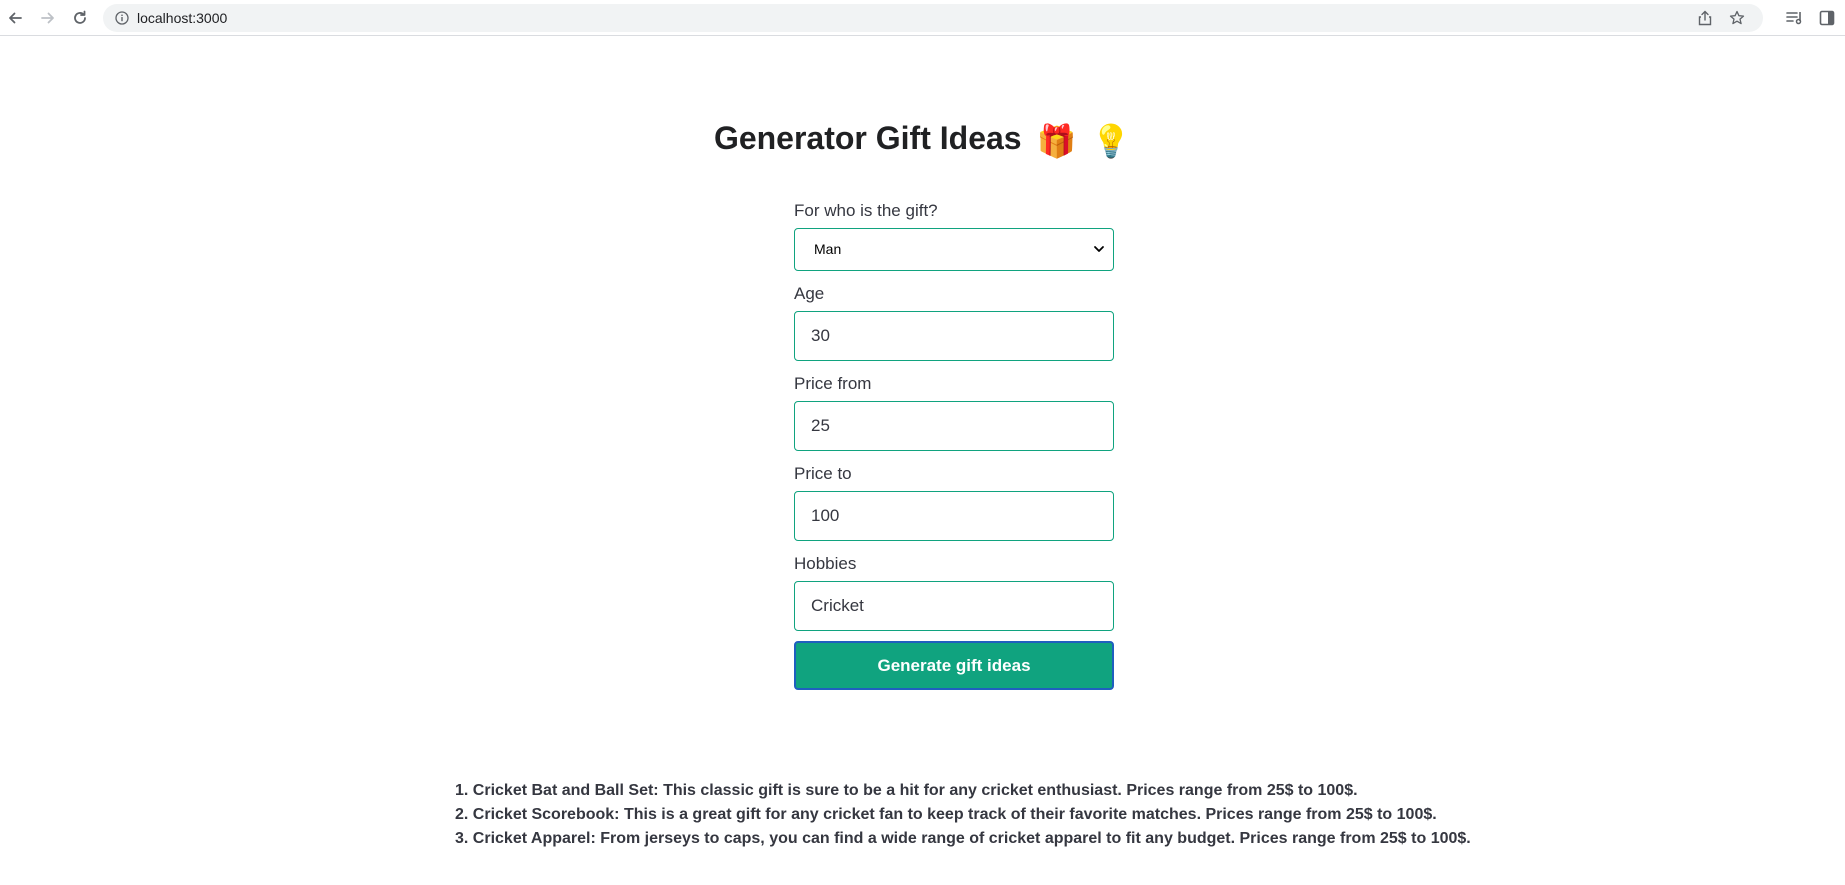  Describe the element at coordinates (954, 516) in the screenshot. I see `price-to-input: 100` at that location.